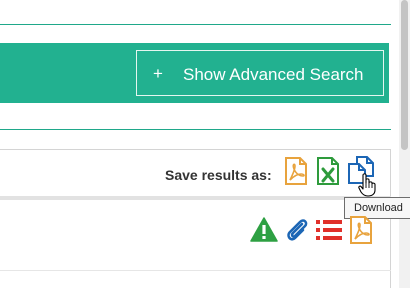 The width and height of the screenshot is (410, 288). I want to click on result-row-divider, so click(195, 270).